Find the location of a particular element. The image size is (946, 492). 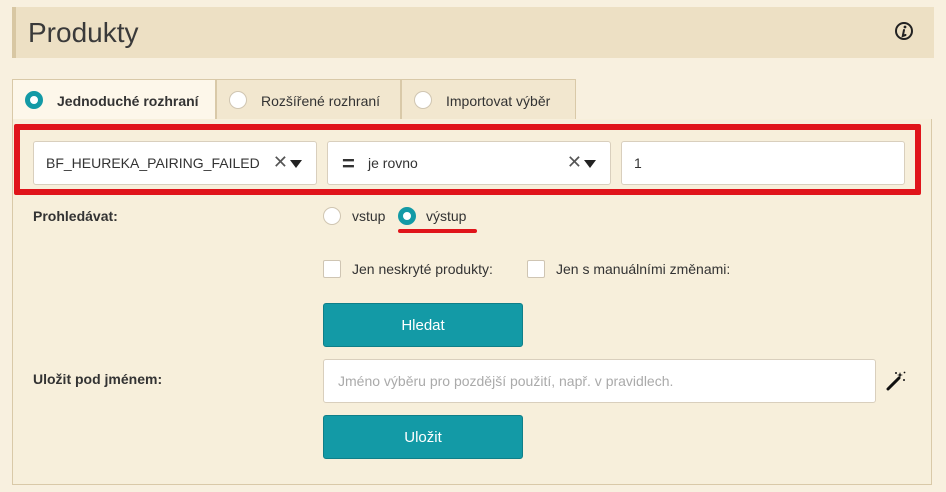

save-name-input is located at coordinates (599, 381).